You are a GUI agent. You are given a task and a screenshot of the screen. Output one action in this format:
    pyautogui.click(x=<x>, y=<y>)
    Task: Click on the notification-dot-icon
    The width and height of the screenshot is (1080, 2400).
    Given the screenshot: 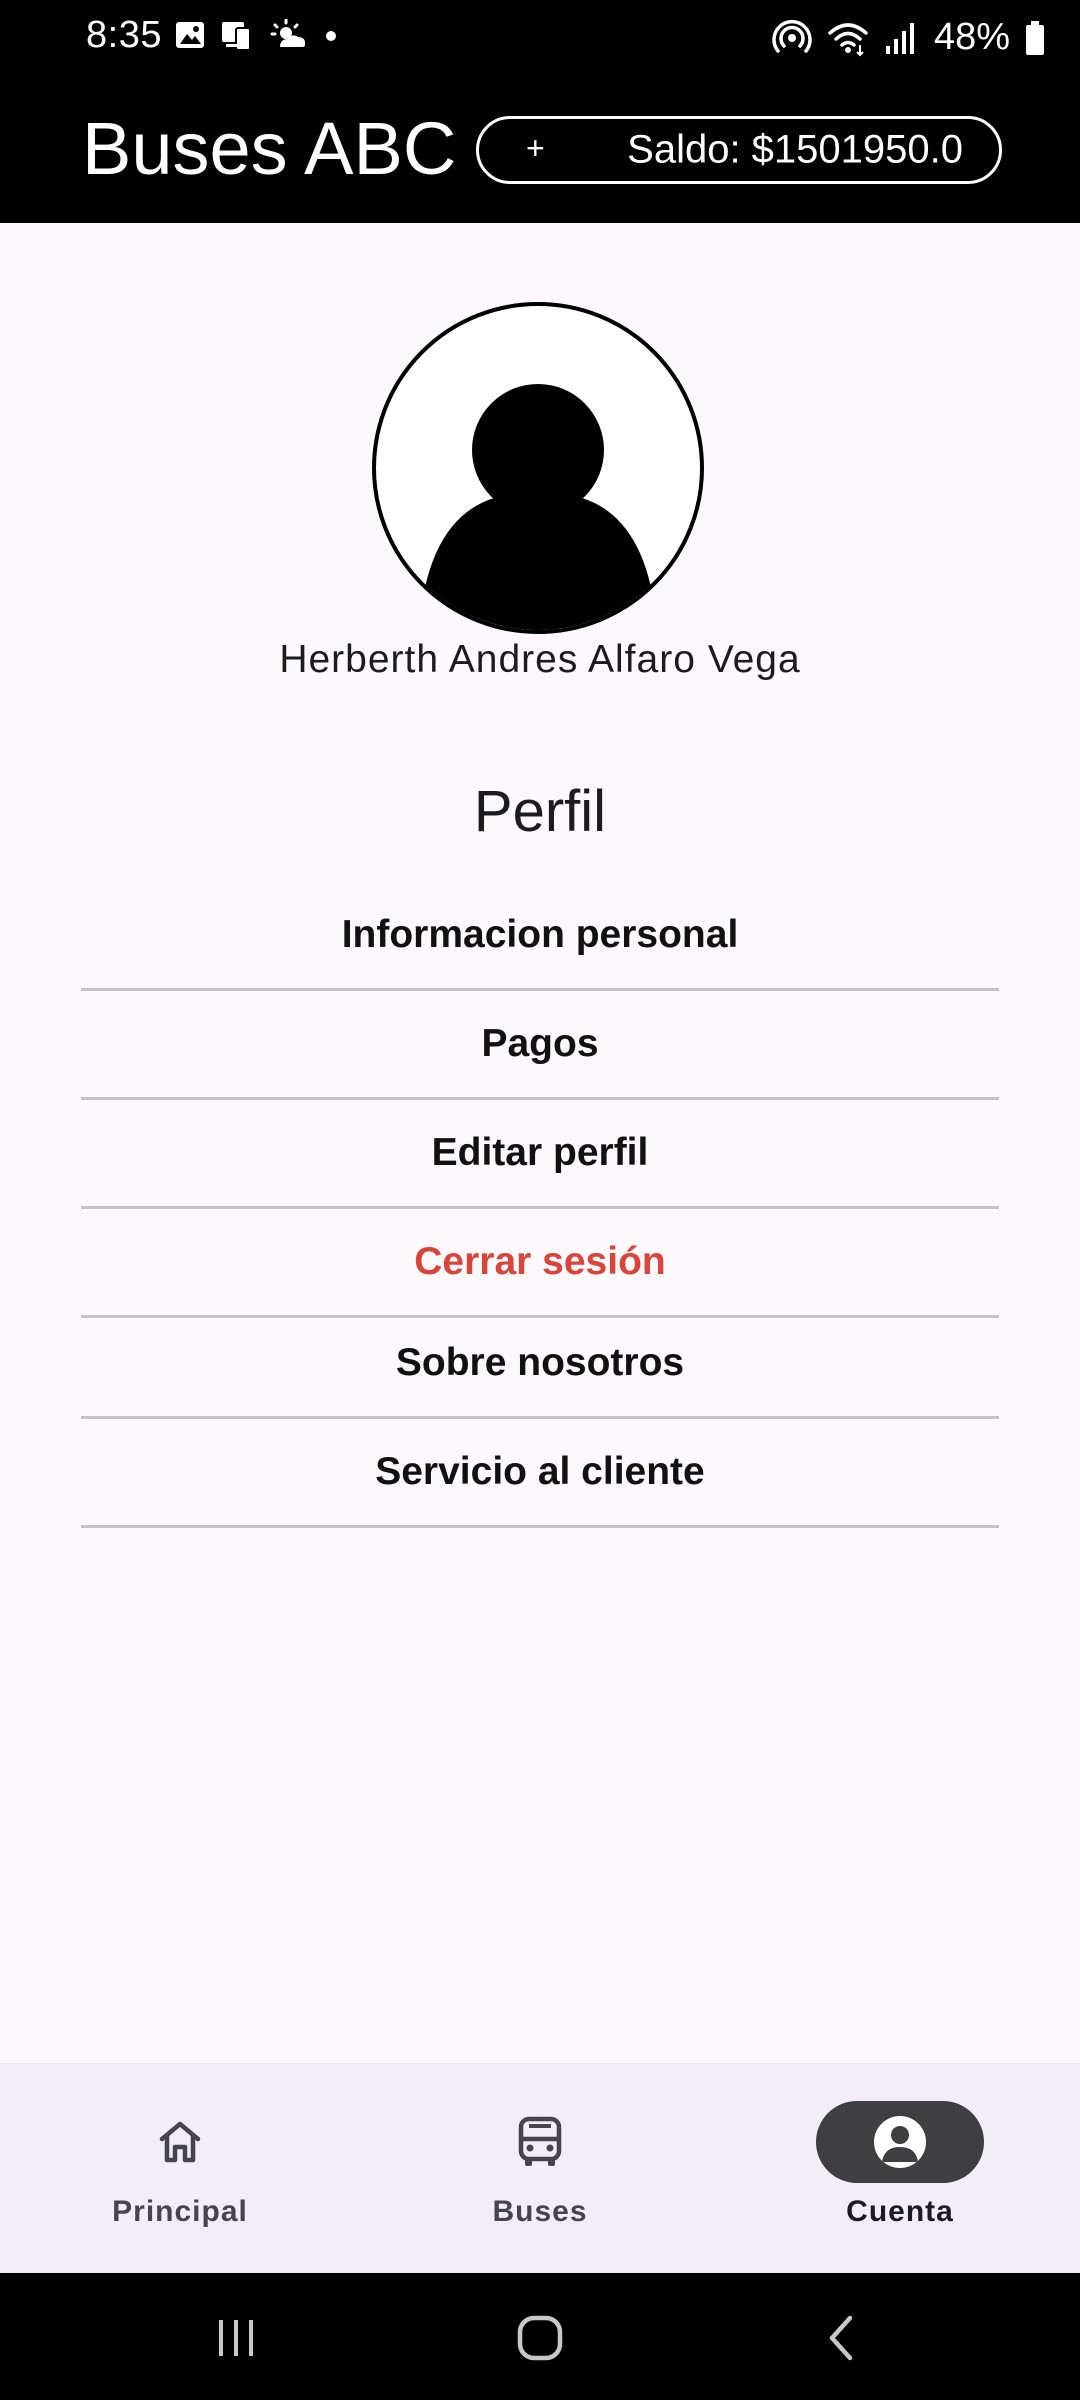 What is the action you would take?
    pyautogui.click(x=331, y=36)
    